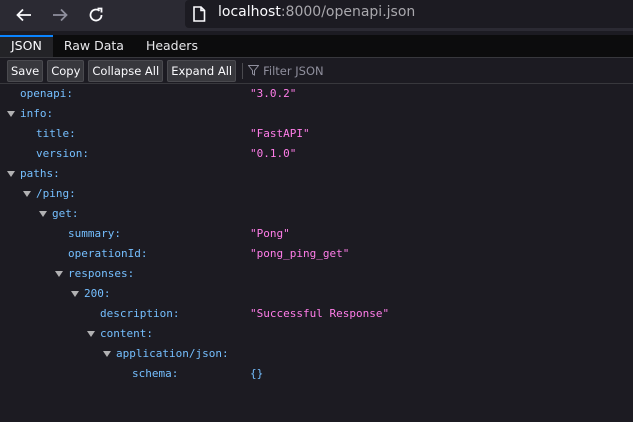 The height and width of the screenshot is (422, 633). Describe the element at coordinates (257, 373) in the screenshot. I see `value-schema: {}` at that location.